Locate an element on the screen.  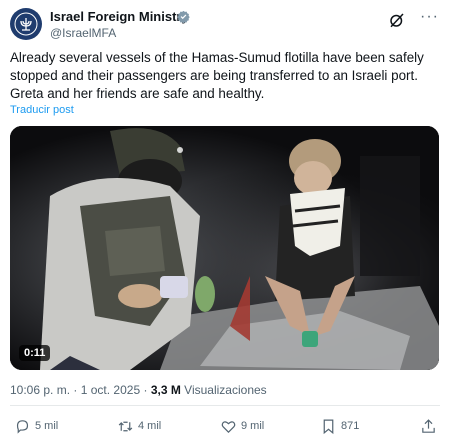
share-icon is located at coordinates (428, 425).